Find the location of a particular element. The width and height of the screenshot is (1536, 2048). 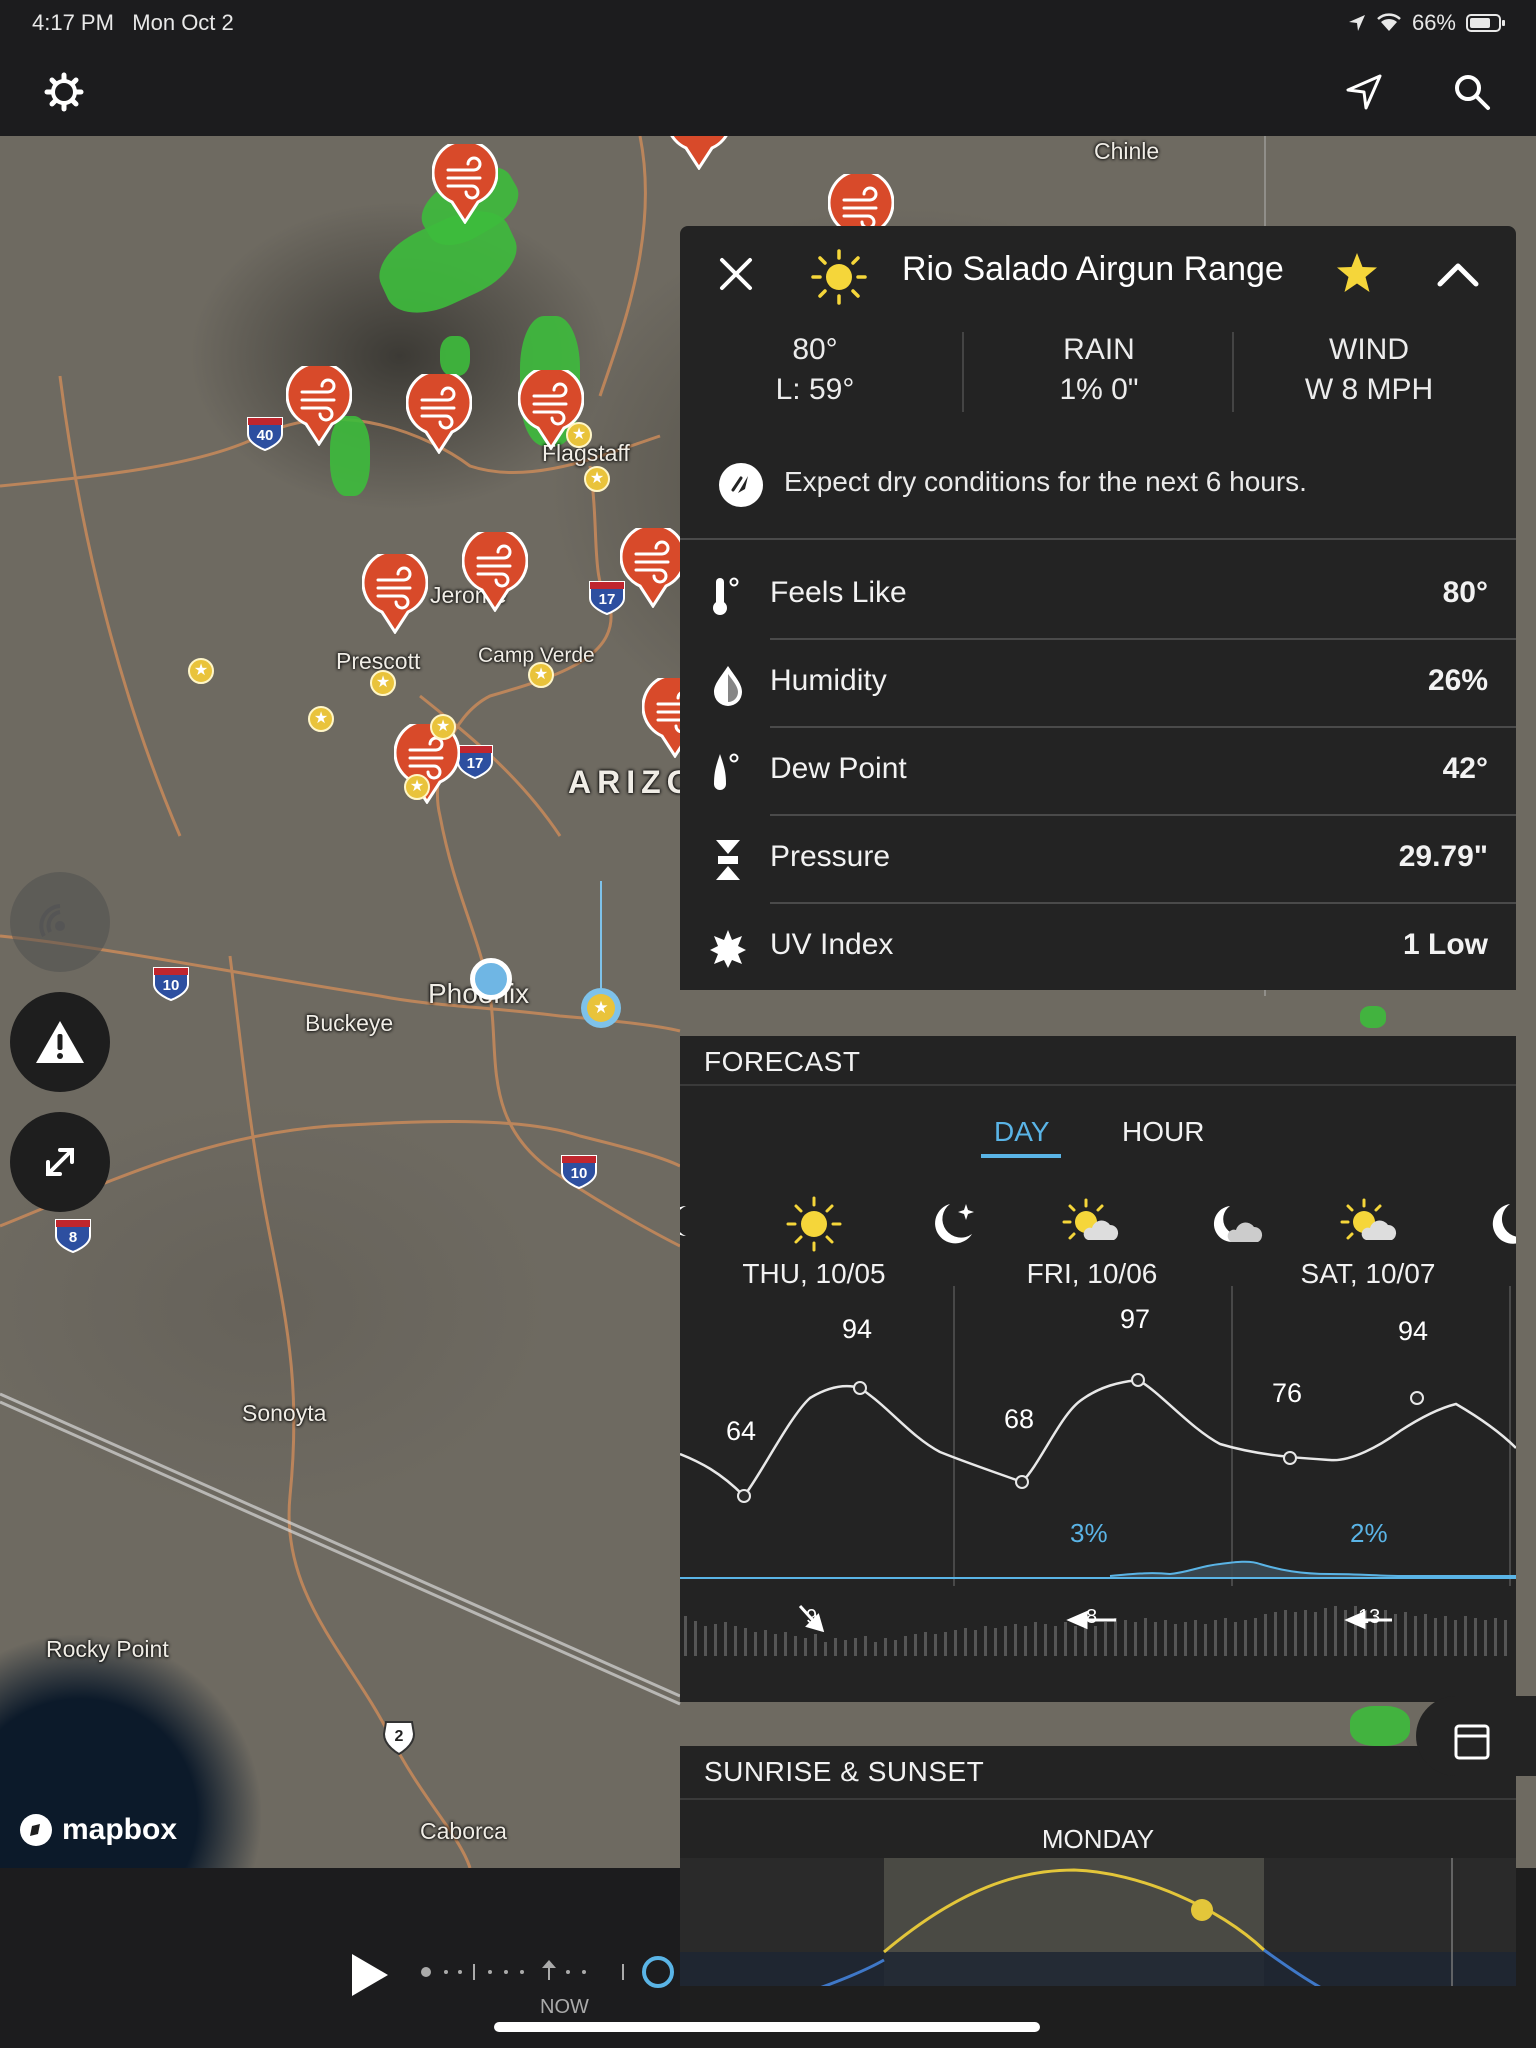

search-button is located at coordinates (1472, 92).